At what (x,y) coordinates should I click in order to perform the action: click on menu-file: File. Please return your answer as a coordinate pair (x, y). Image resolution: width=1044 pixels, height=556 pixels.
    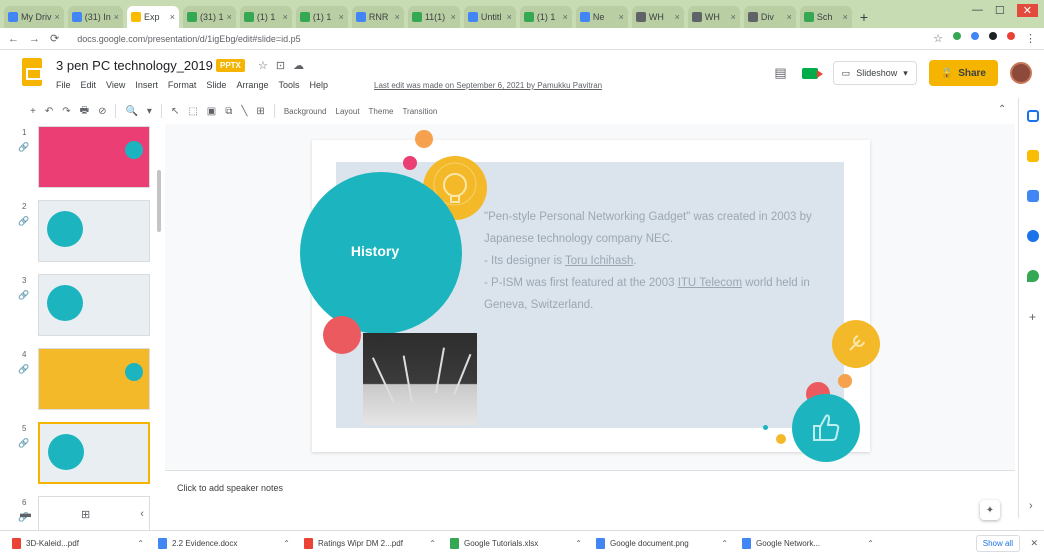
    Looking at the image, I should click on (63, 85).